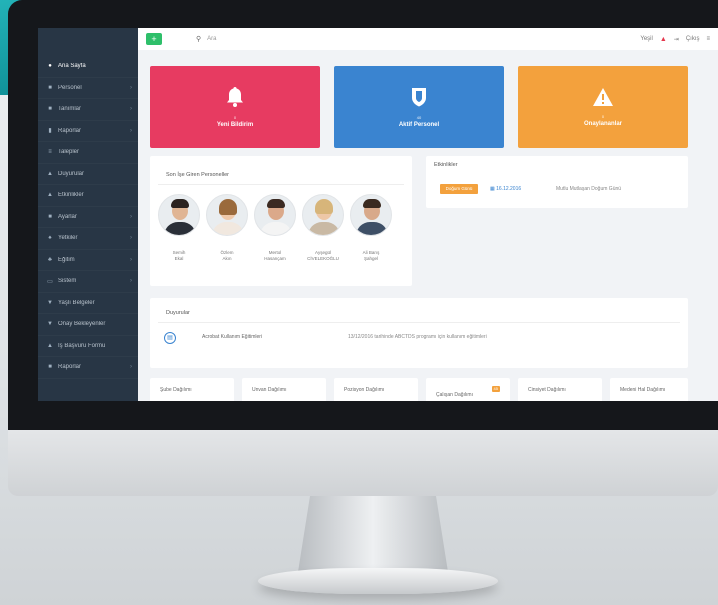  What do you see at coordinates (50, 238) in the screenshot?
I see `key-icon: ♠` at bounding box center [50, 238].